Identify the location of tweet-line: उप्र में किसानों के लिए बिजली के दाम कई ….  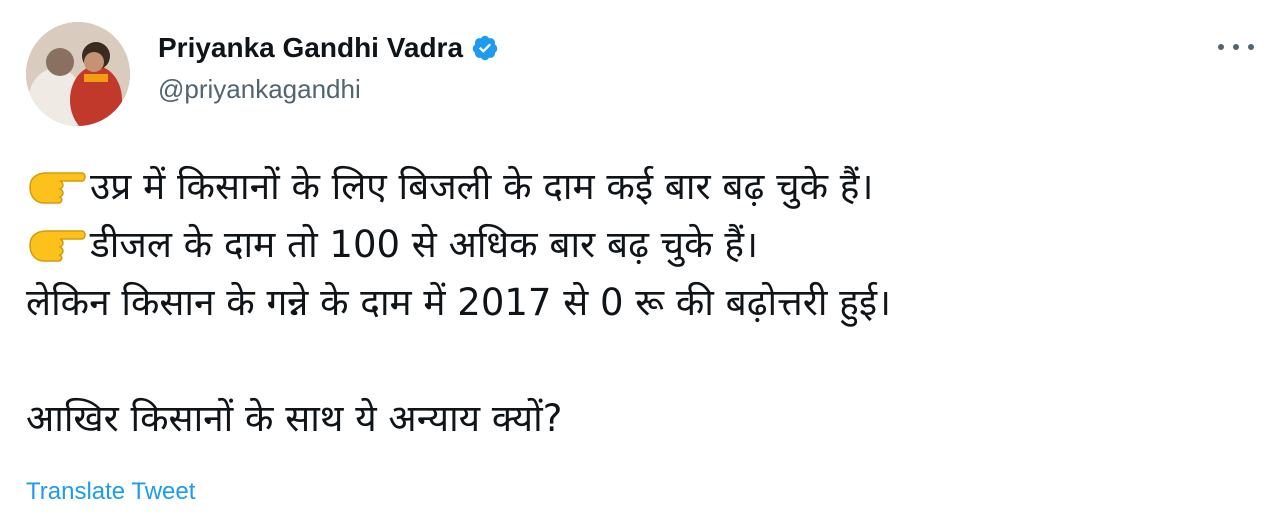
(646, 187).